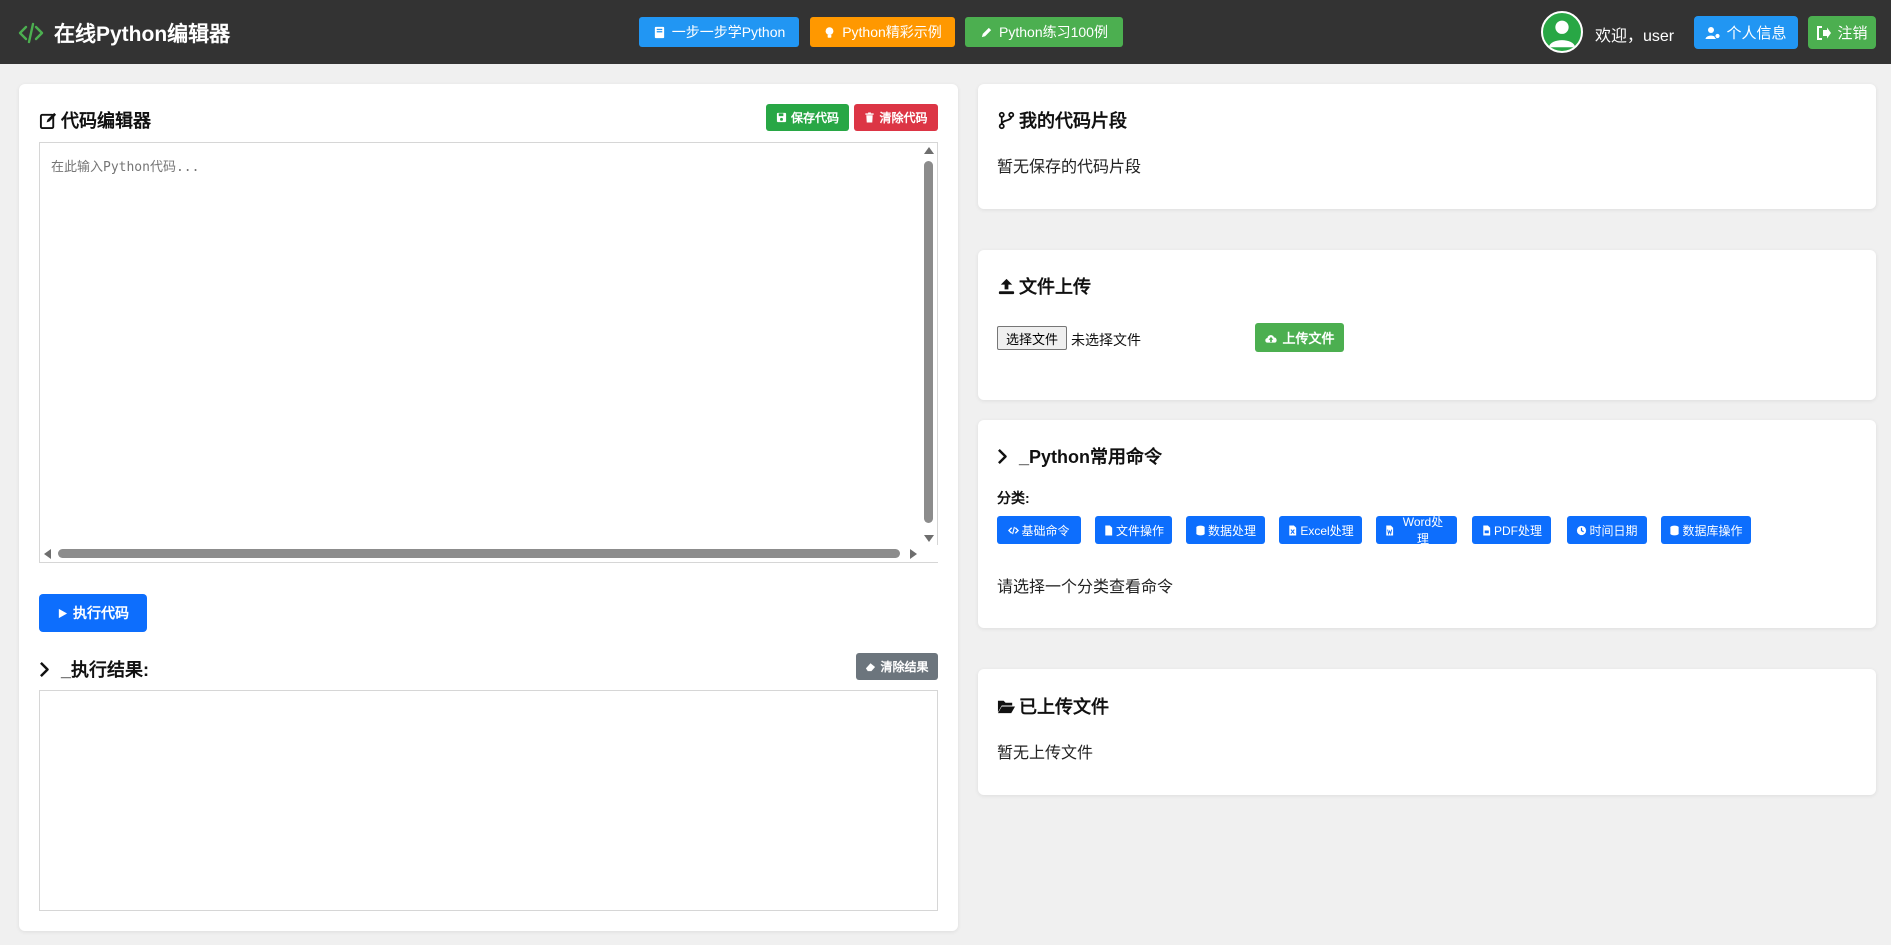 This screenshot has height=945, width=1891. Describe the element at coordinates (1756, 33) in the screenshot. I see `profile-label: 个人信息` at that location.